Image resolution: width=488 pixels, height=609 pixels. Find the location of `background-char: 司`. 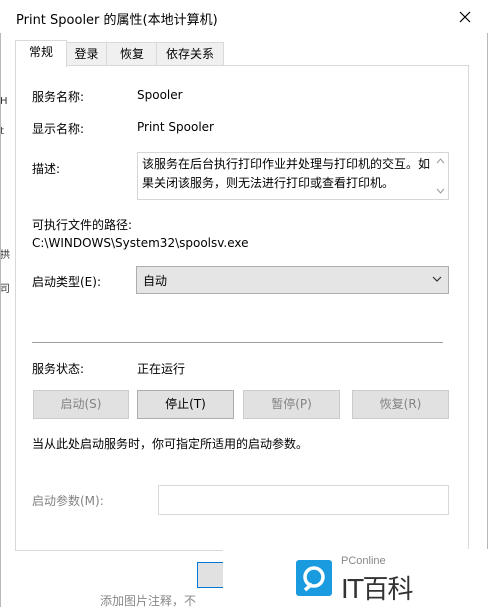

background-char: 司 is located at coordinates (5, 289).